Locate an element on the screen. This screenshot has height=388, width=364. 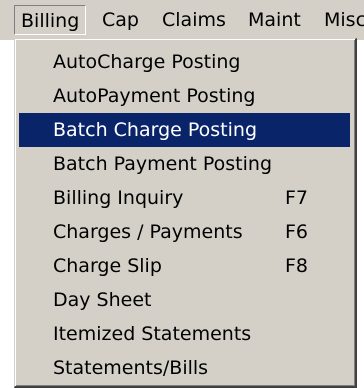
menu-item-label: Batch Charge Posting is located at coordinates (155, 130).